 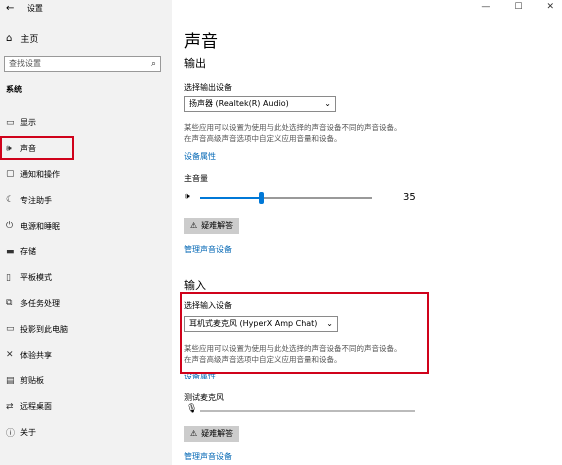 What do you see at coordinates (195, 285) in the screenshot?
I see `input-heading: 输入` at bounding box center [195, 285].